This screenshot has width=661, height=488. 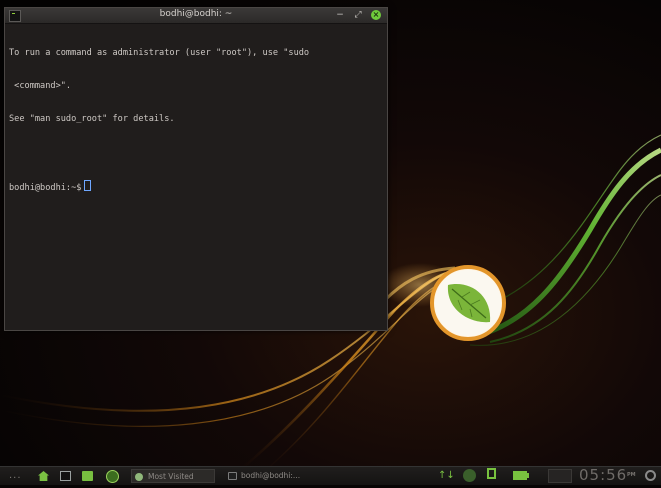 What do you see at coordinates (491, 473) in the screenshot?
I see `clipboard-icon` at bounding box center [491, 473].